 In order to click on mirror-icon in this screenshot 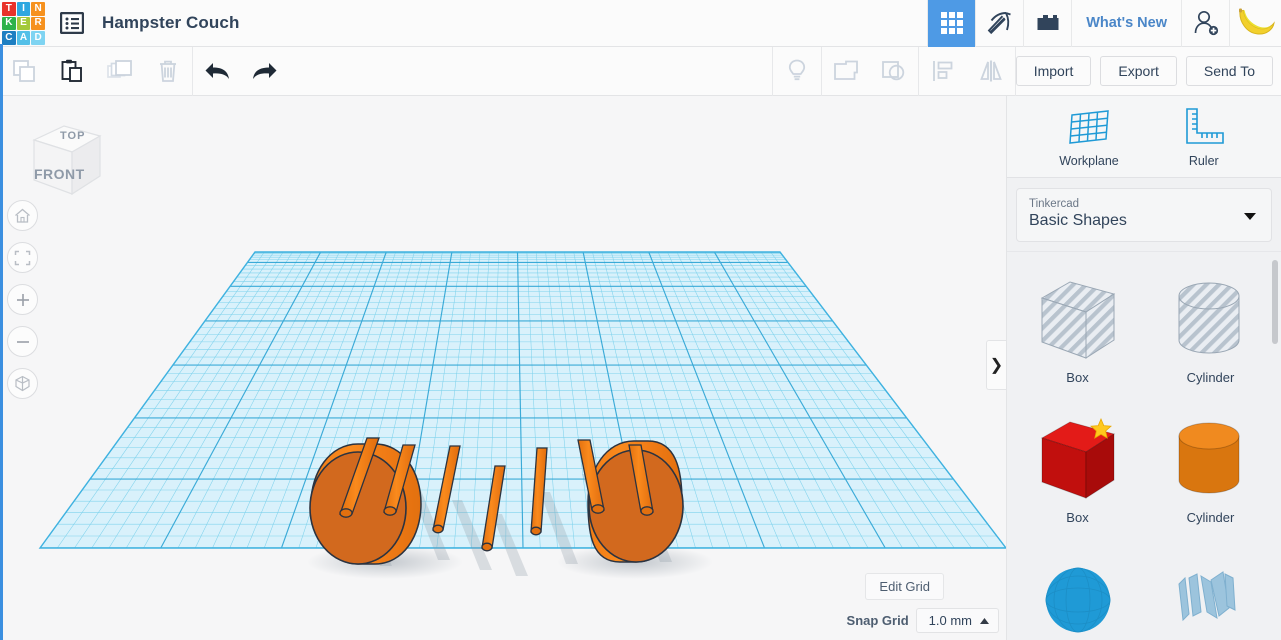, I will do `click(991, 71)`.